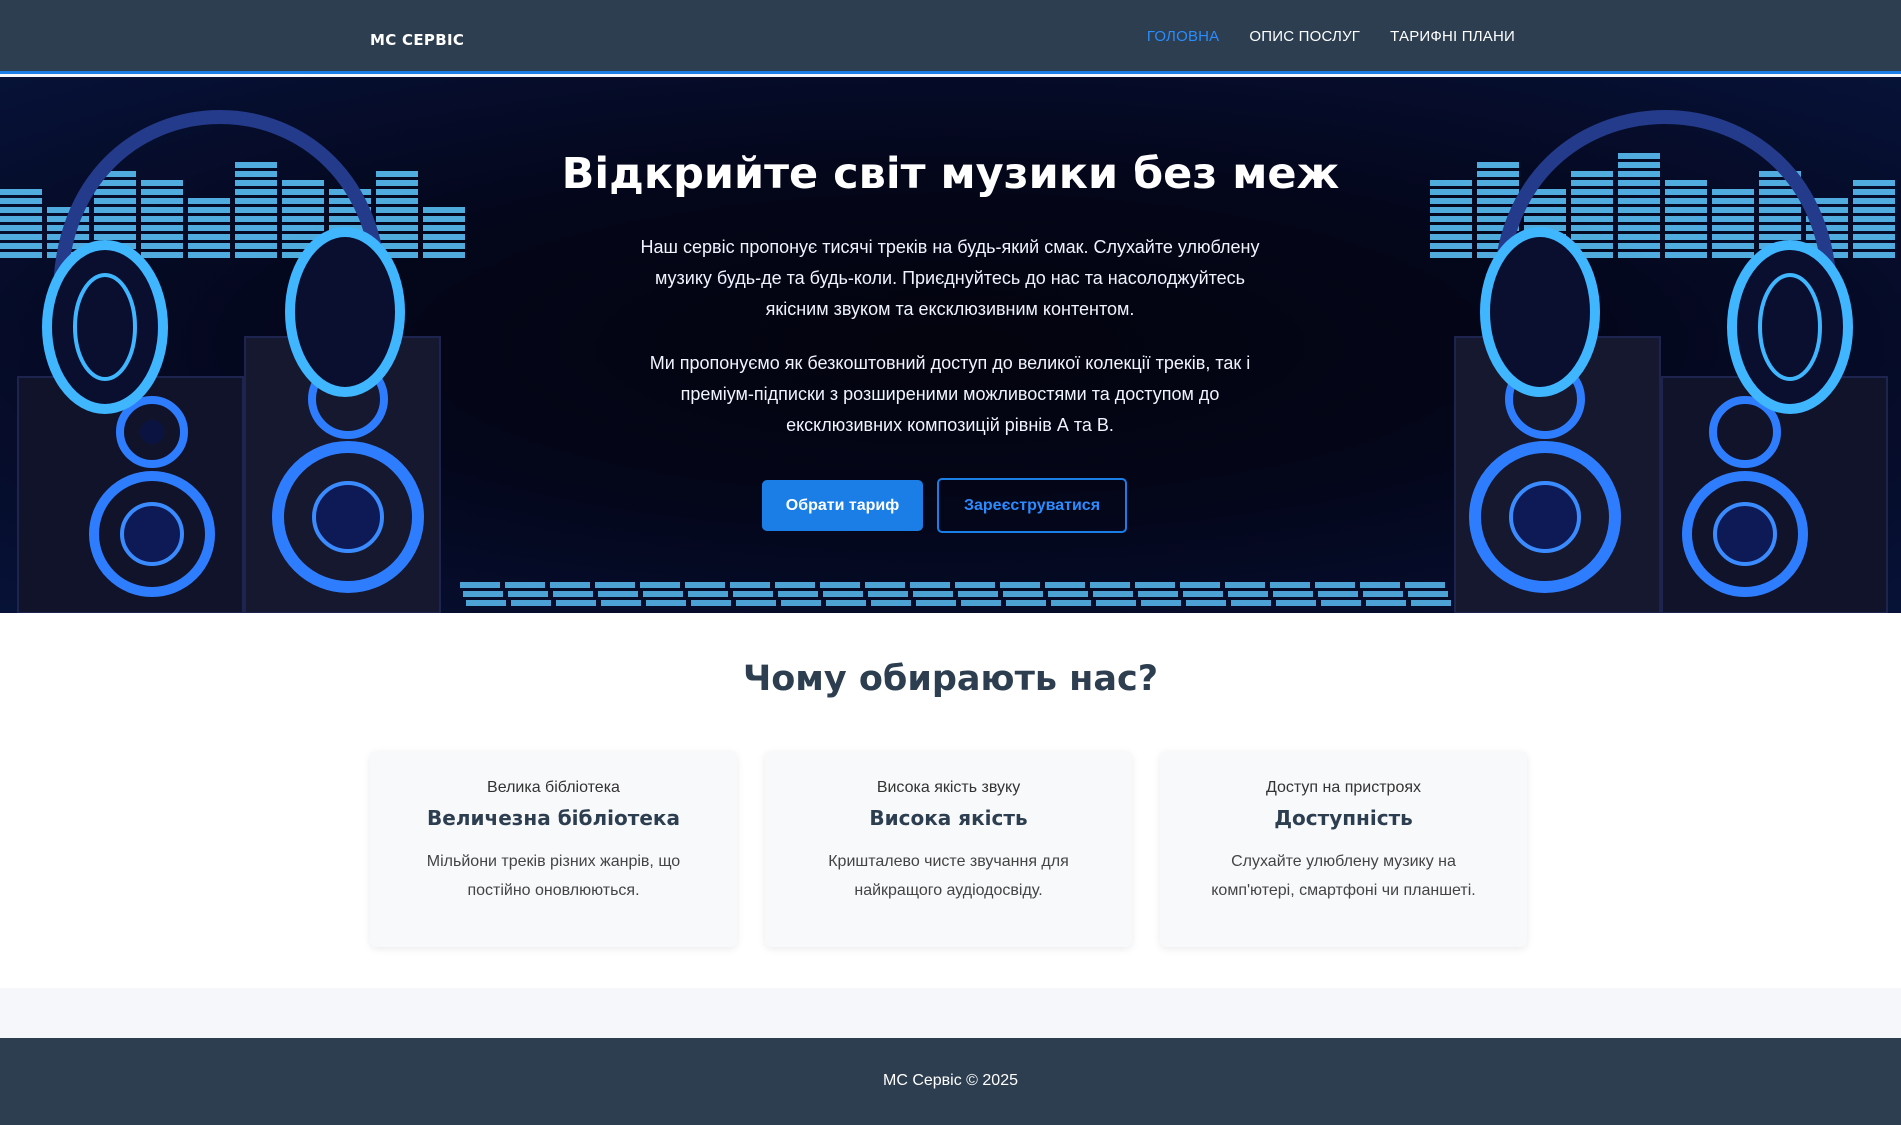 This screenshot has height=1125, width=1901. Describe the element at coordinates (1343, 818) in the screenshot. I see `feature-title: Доступність` at that location.